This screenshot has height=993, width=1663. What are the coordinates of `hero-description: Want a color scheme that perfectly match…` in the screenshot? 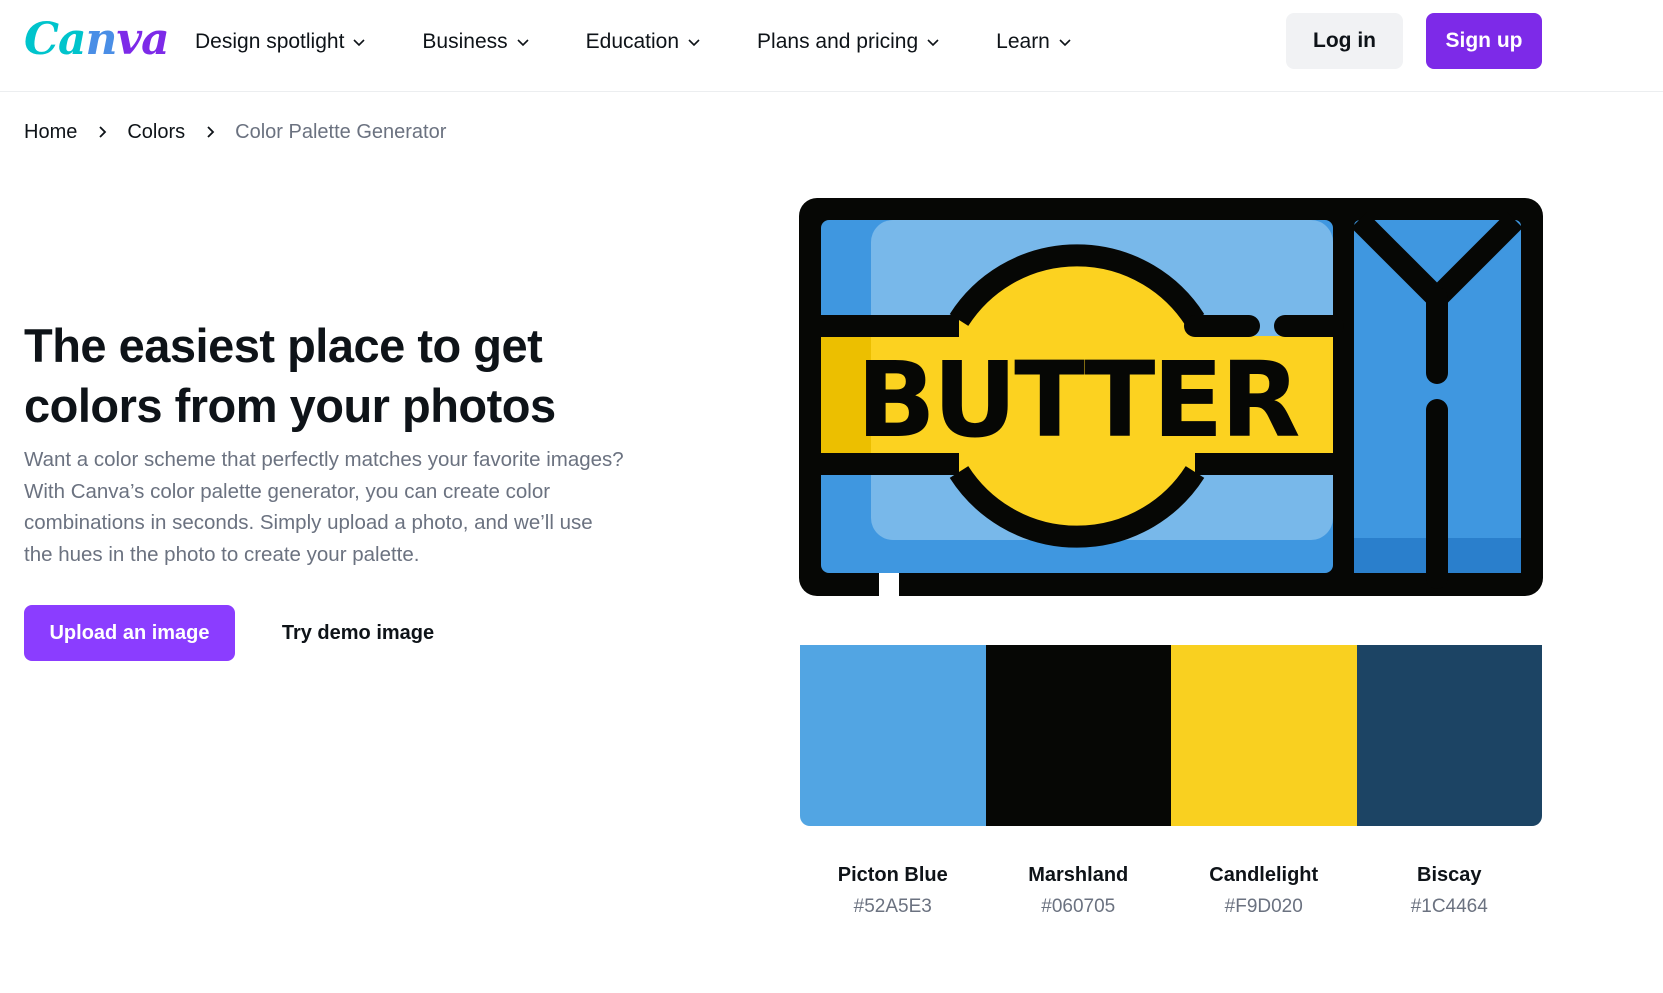 It's located at (324, 507).